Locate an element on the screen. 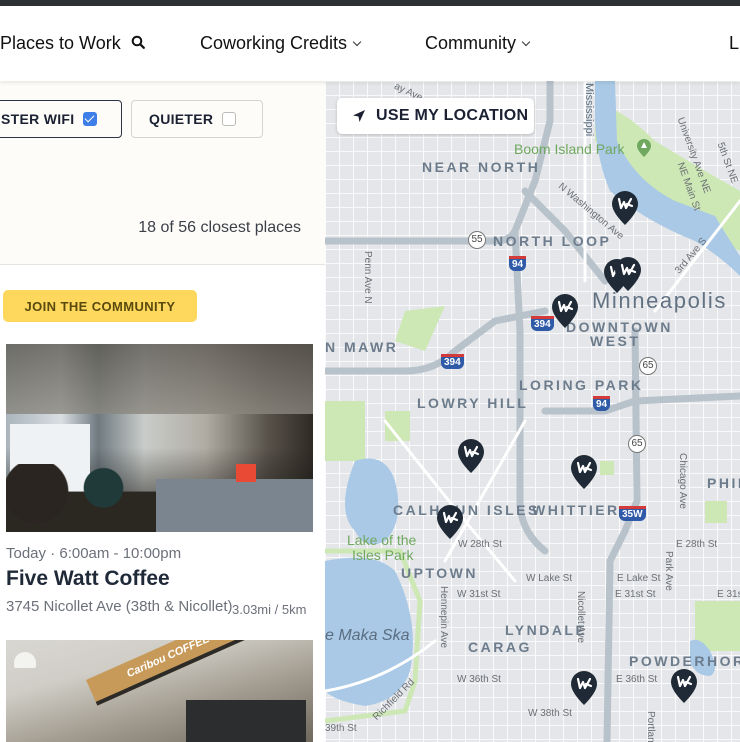 This screenshot has width=740, height=742. map-label-mississippi: Mississippi is located at coordinates (589, 110).